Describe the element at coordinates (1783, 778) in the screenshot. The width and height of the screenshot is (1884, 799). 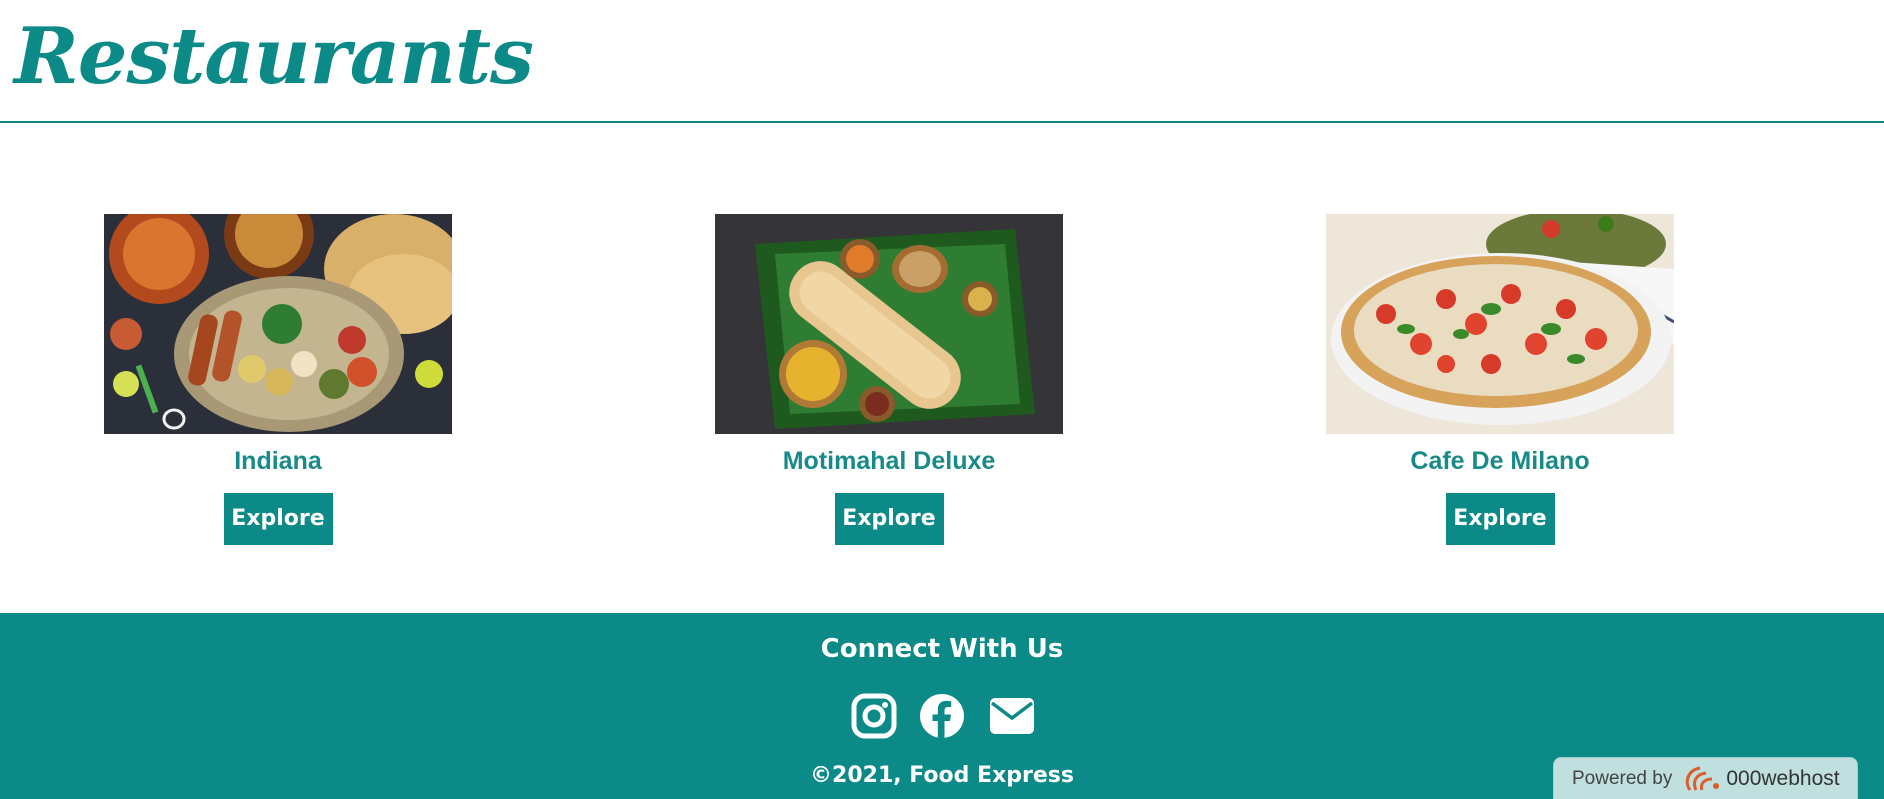
I see `webhost-label: 000webhost` at that location.